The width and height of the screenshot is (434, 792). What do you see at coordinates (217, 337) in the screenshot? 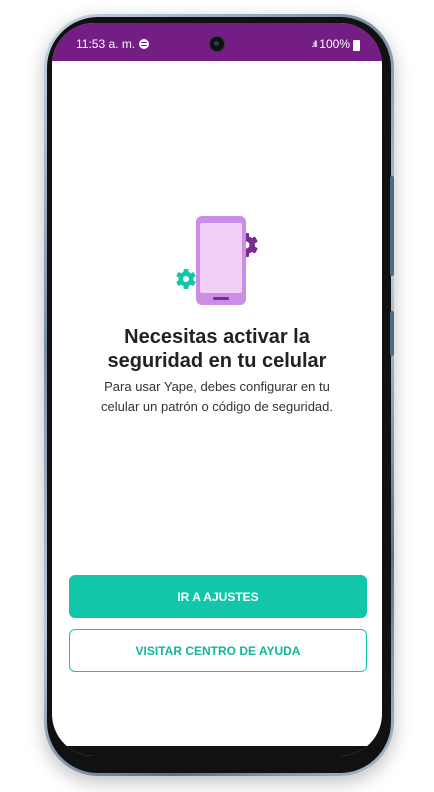
I see `title-line-1: Necesitas activar la` at bounding box center [217, 337].